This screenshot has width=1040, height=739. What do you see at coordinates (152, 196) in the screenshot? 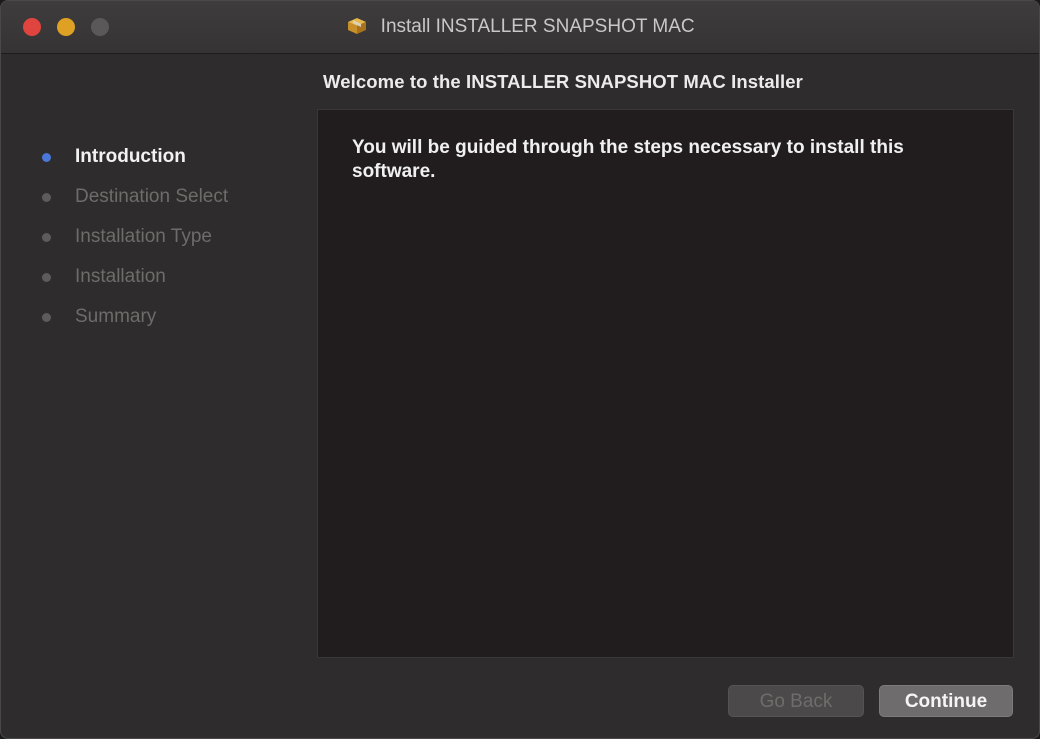
I see `step-label: Destination Select` at bounding box center [152, 196].